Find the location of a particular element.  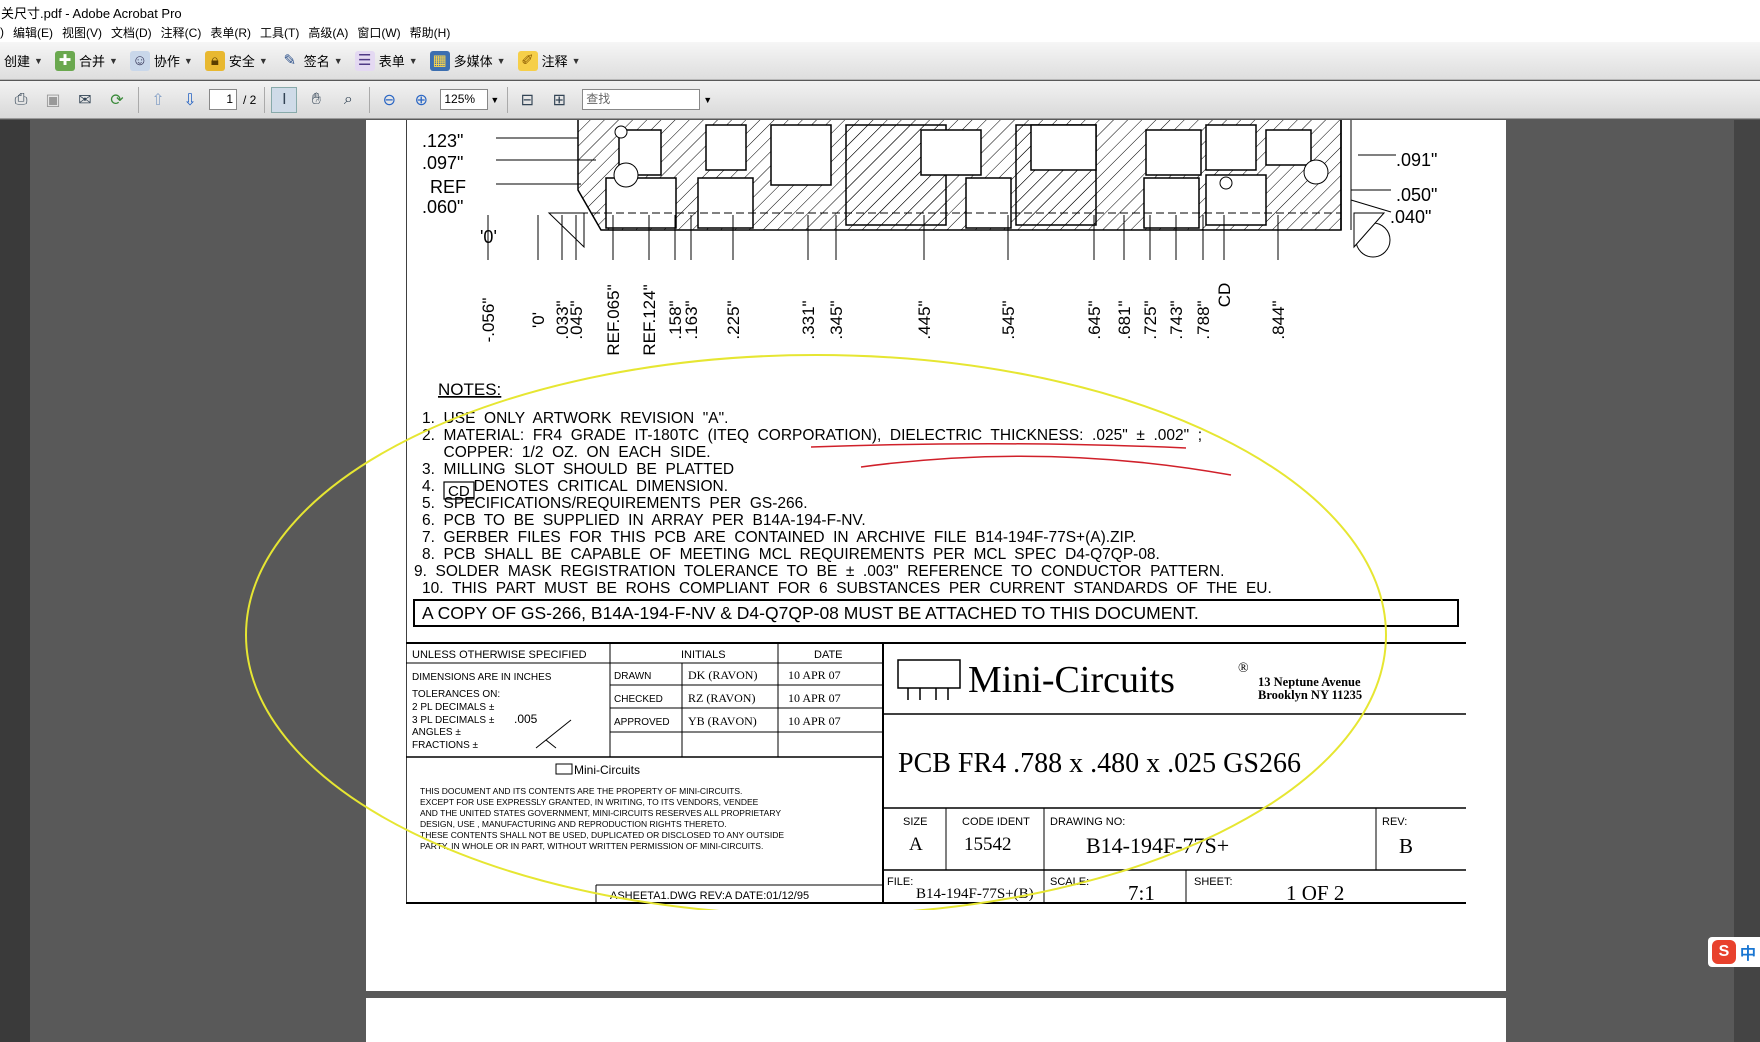

collaborate-button: ☺ 协作 ▼ is located at coordinates (161, 61).